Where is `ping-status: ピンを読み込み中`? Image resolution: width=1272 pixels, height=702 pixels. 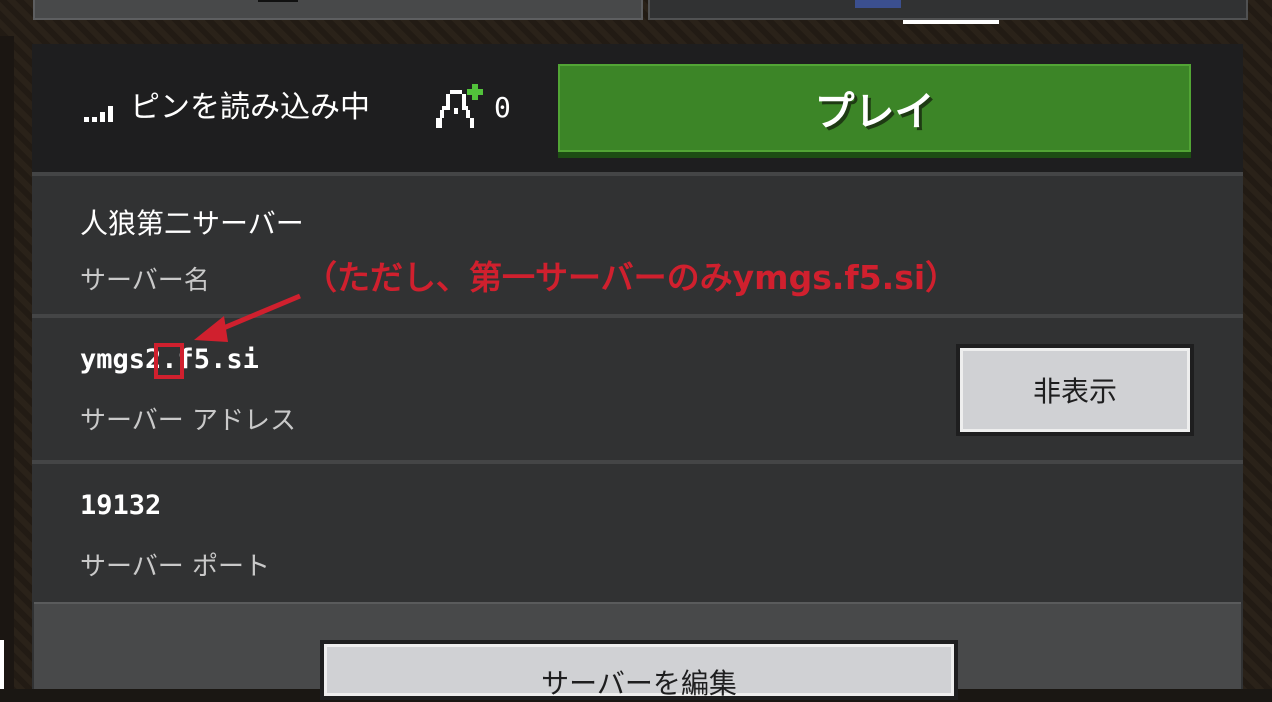 ping-status: ピンを読み込み中 is located at coordinates (250, 107).